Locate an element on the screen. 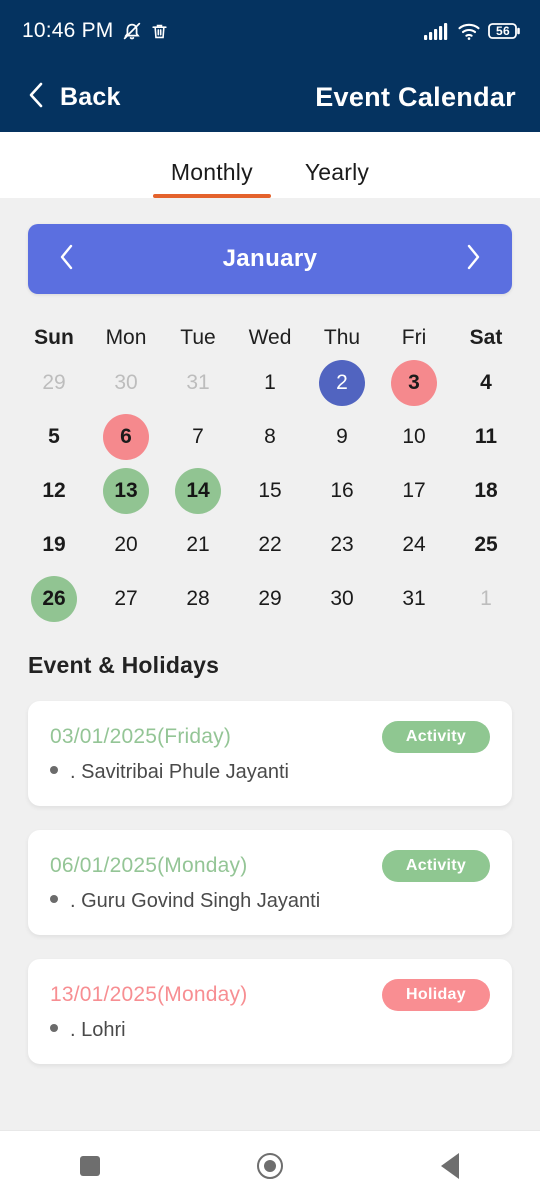  calendar-day-cell: 16 is located at coordinates (342, 491).